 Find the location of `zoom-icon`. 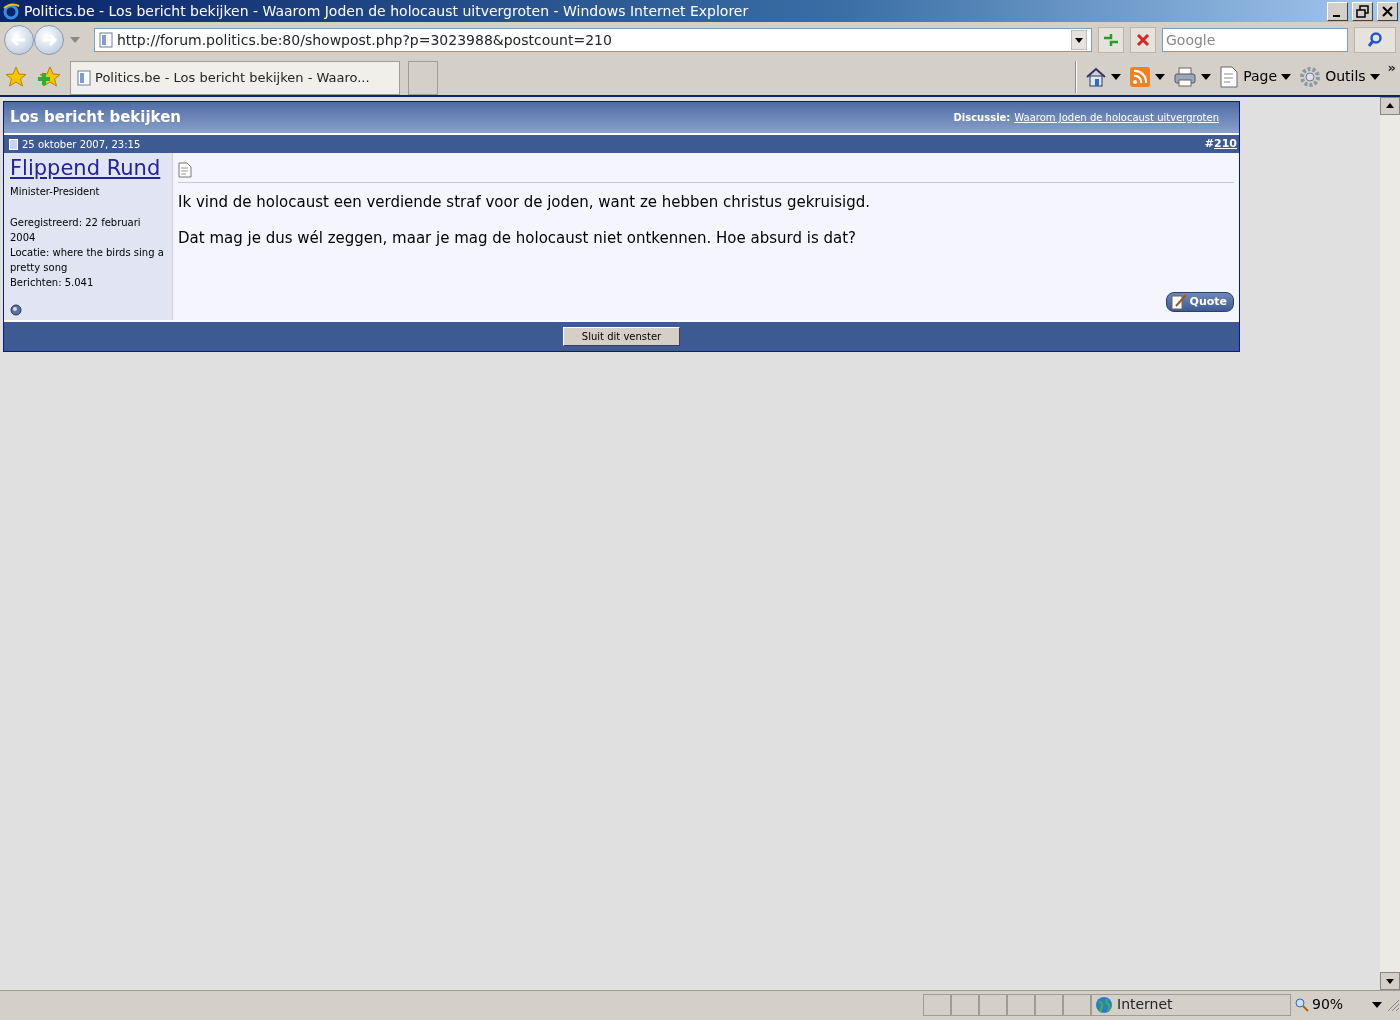

zoom-icon is located at coordinates (1302, 1004).